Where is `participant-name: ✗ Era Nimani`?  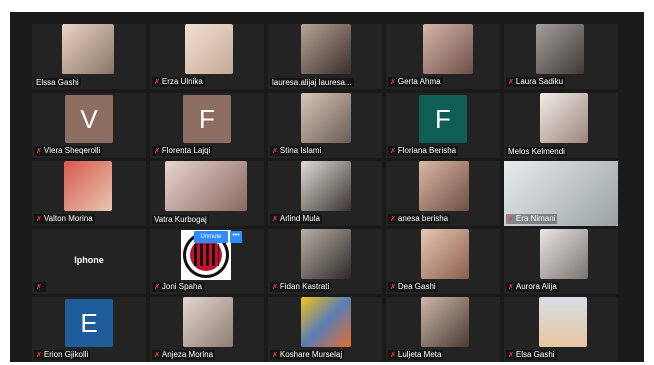 participant-name: ✗ Era Nimani is located at coordinates (532, 219).